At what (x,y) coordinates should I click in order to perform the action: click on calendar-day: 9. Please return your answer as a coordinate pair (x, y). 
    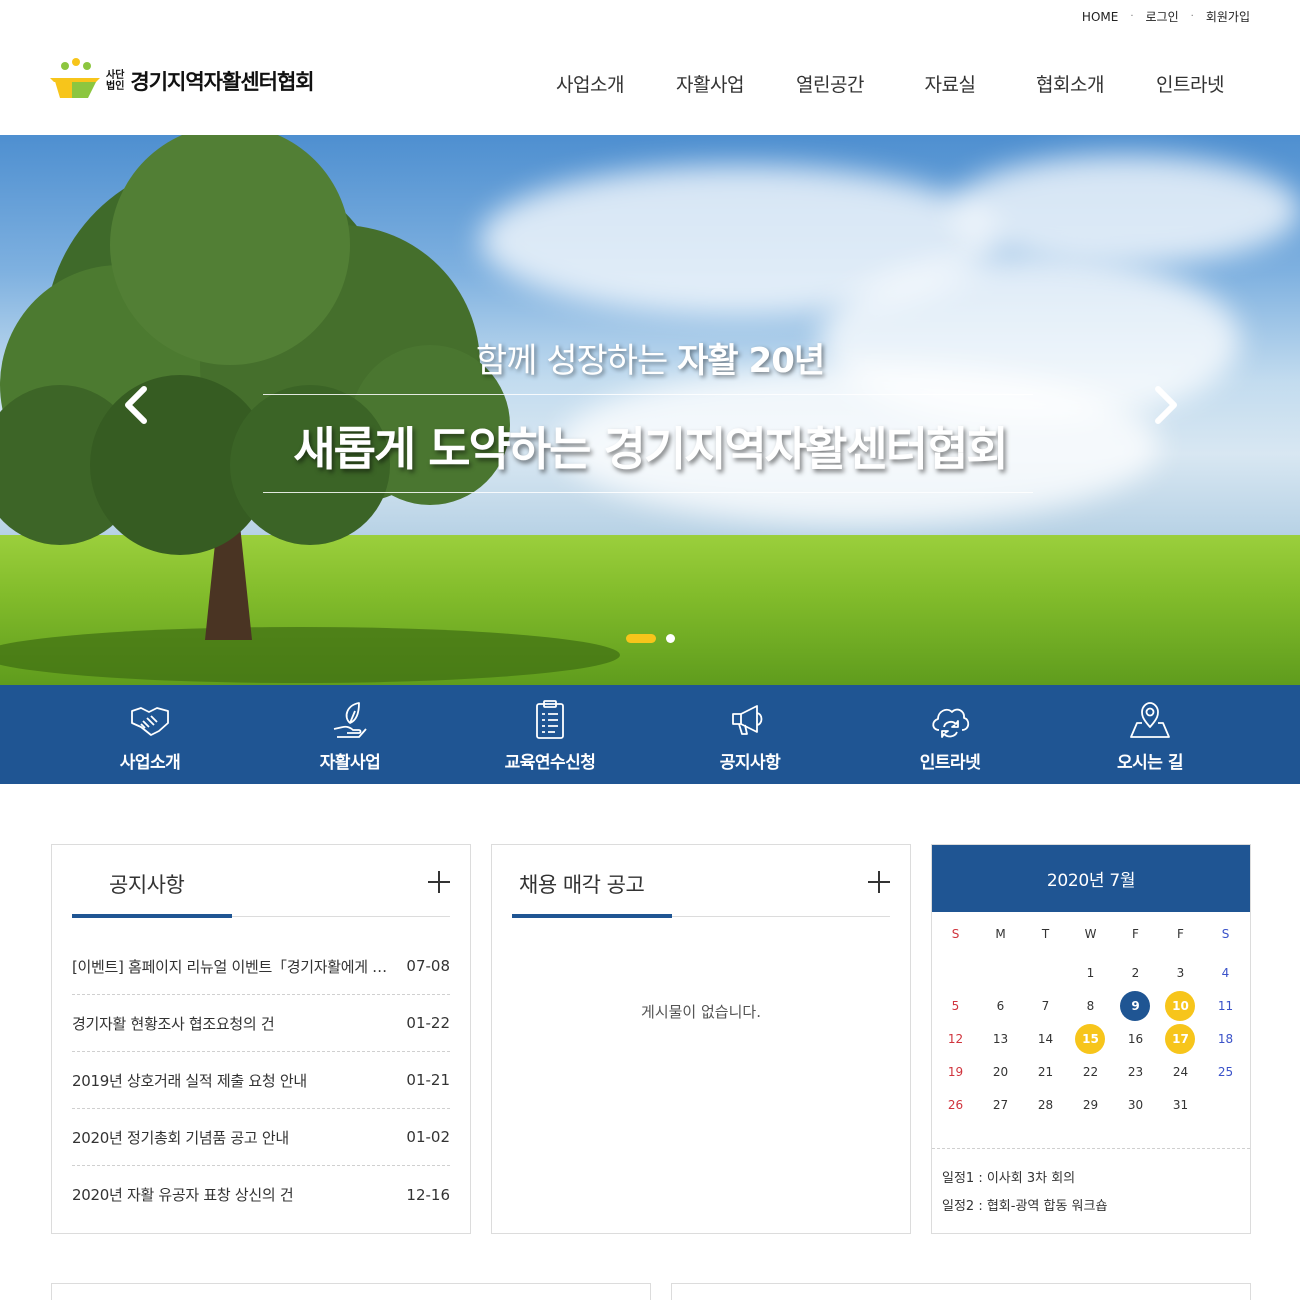
    Looking at the image, I should click on (1135, 1005).